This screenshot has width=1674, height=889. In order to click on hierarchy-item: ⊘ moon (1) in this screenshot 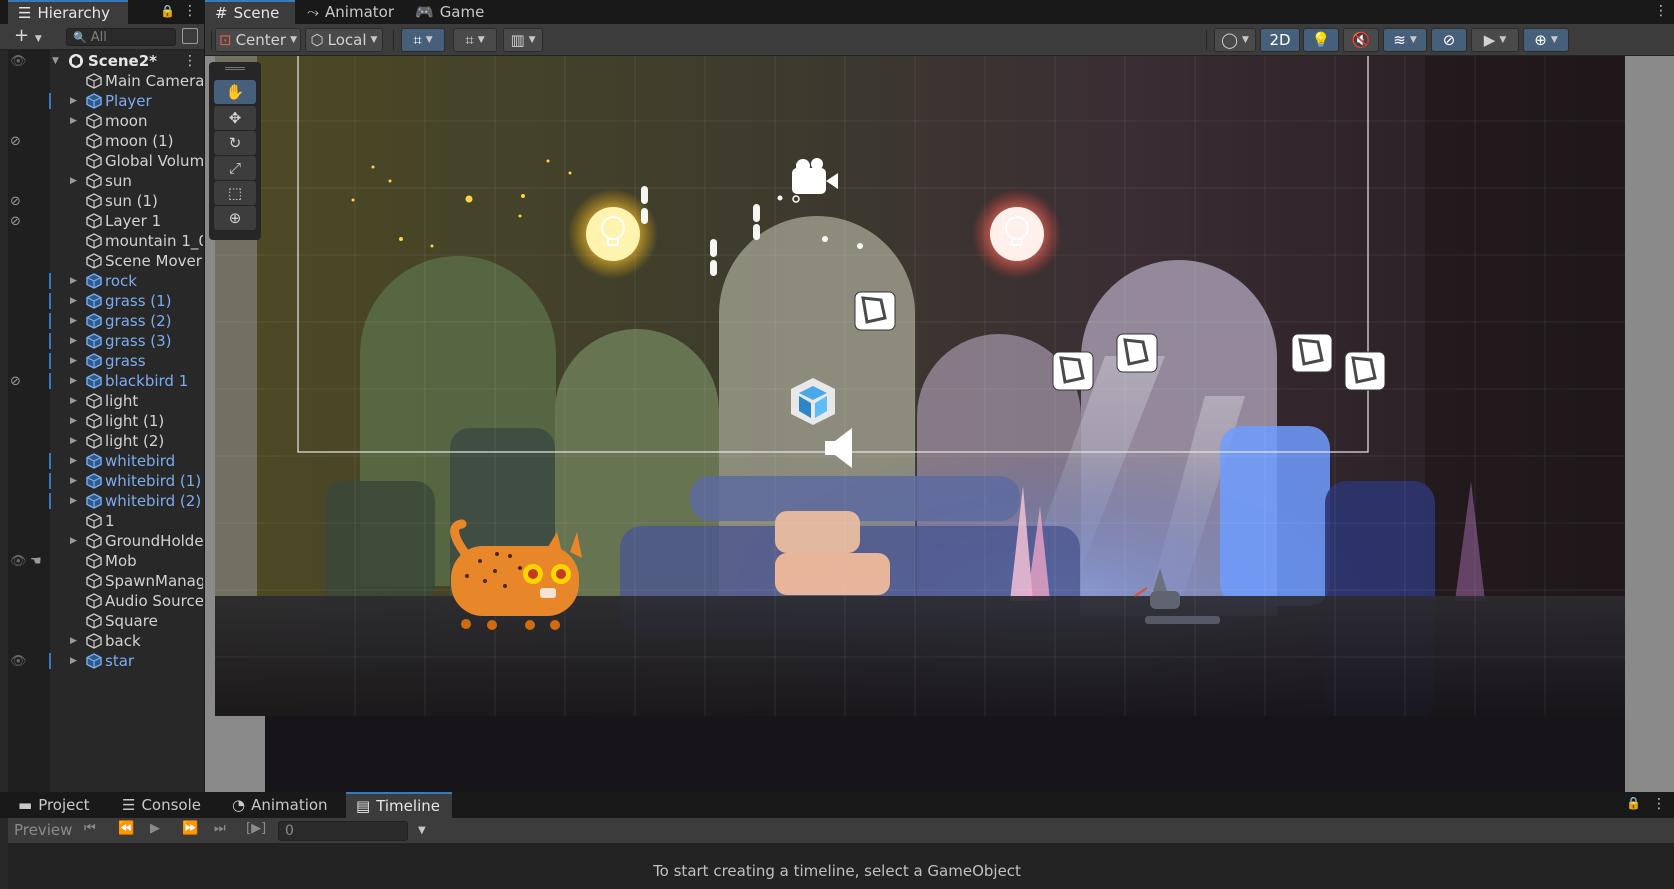, I will do `click(102, 141)`.